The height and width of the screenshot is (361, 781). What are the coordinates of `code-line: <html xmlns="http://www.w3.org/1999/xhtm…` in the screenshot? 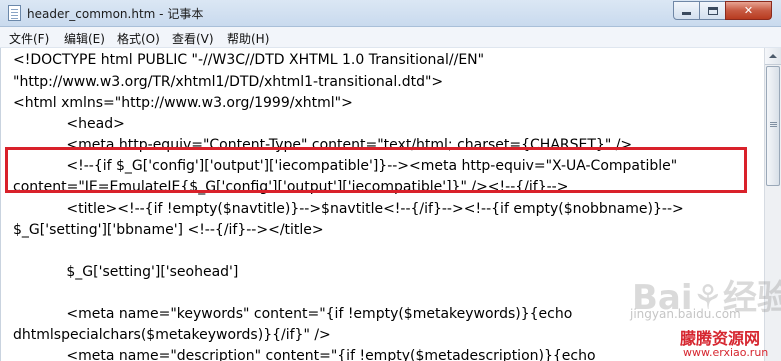 It's located at (183, 103).